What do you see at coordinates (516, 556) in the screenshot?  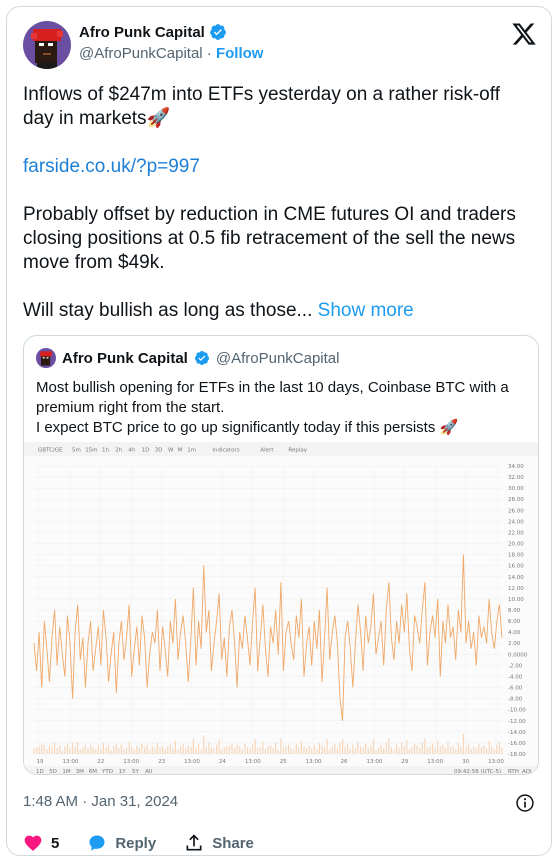 I see `y-tick-label: 18.00` at bounding box center [516, 556].